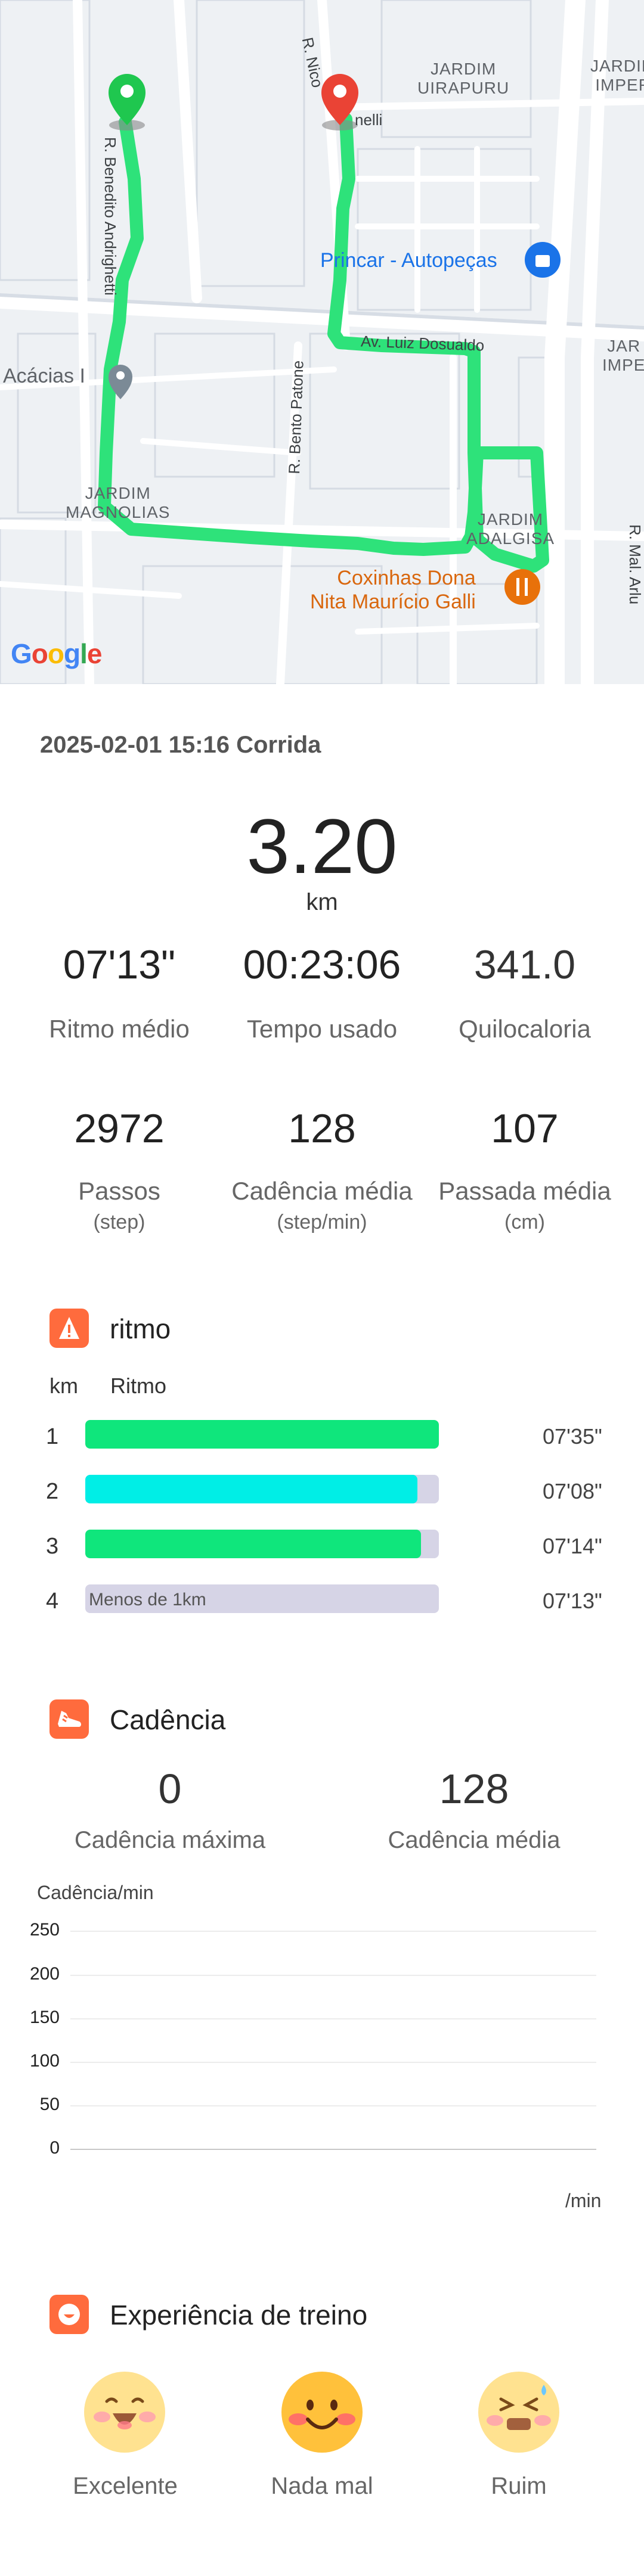 The width and height of the screenshot is (644, 2576). I want to click on max-cadence-value: 0, so click(170, 1789).